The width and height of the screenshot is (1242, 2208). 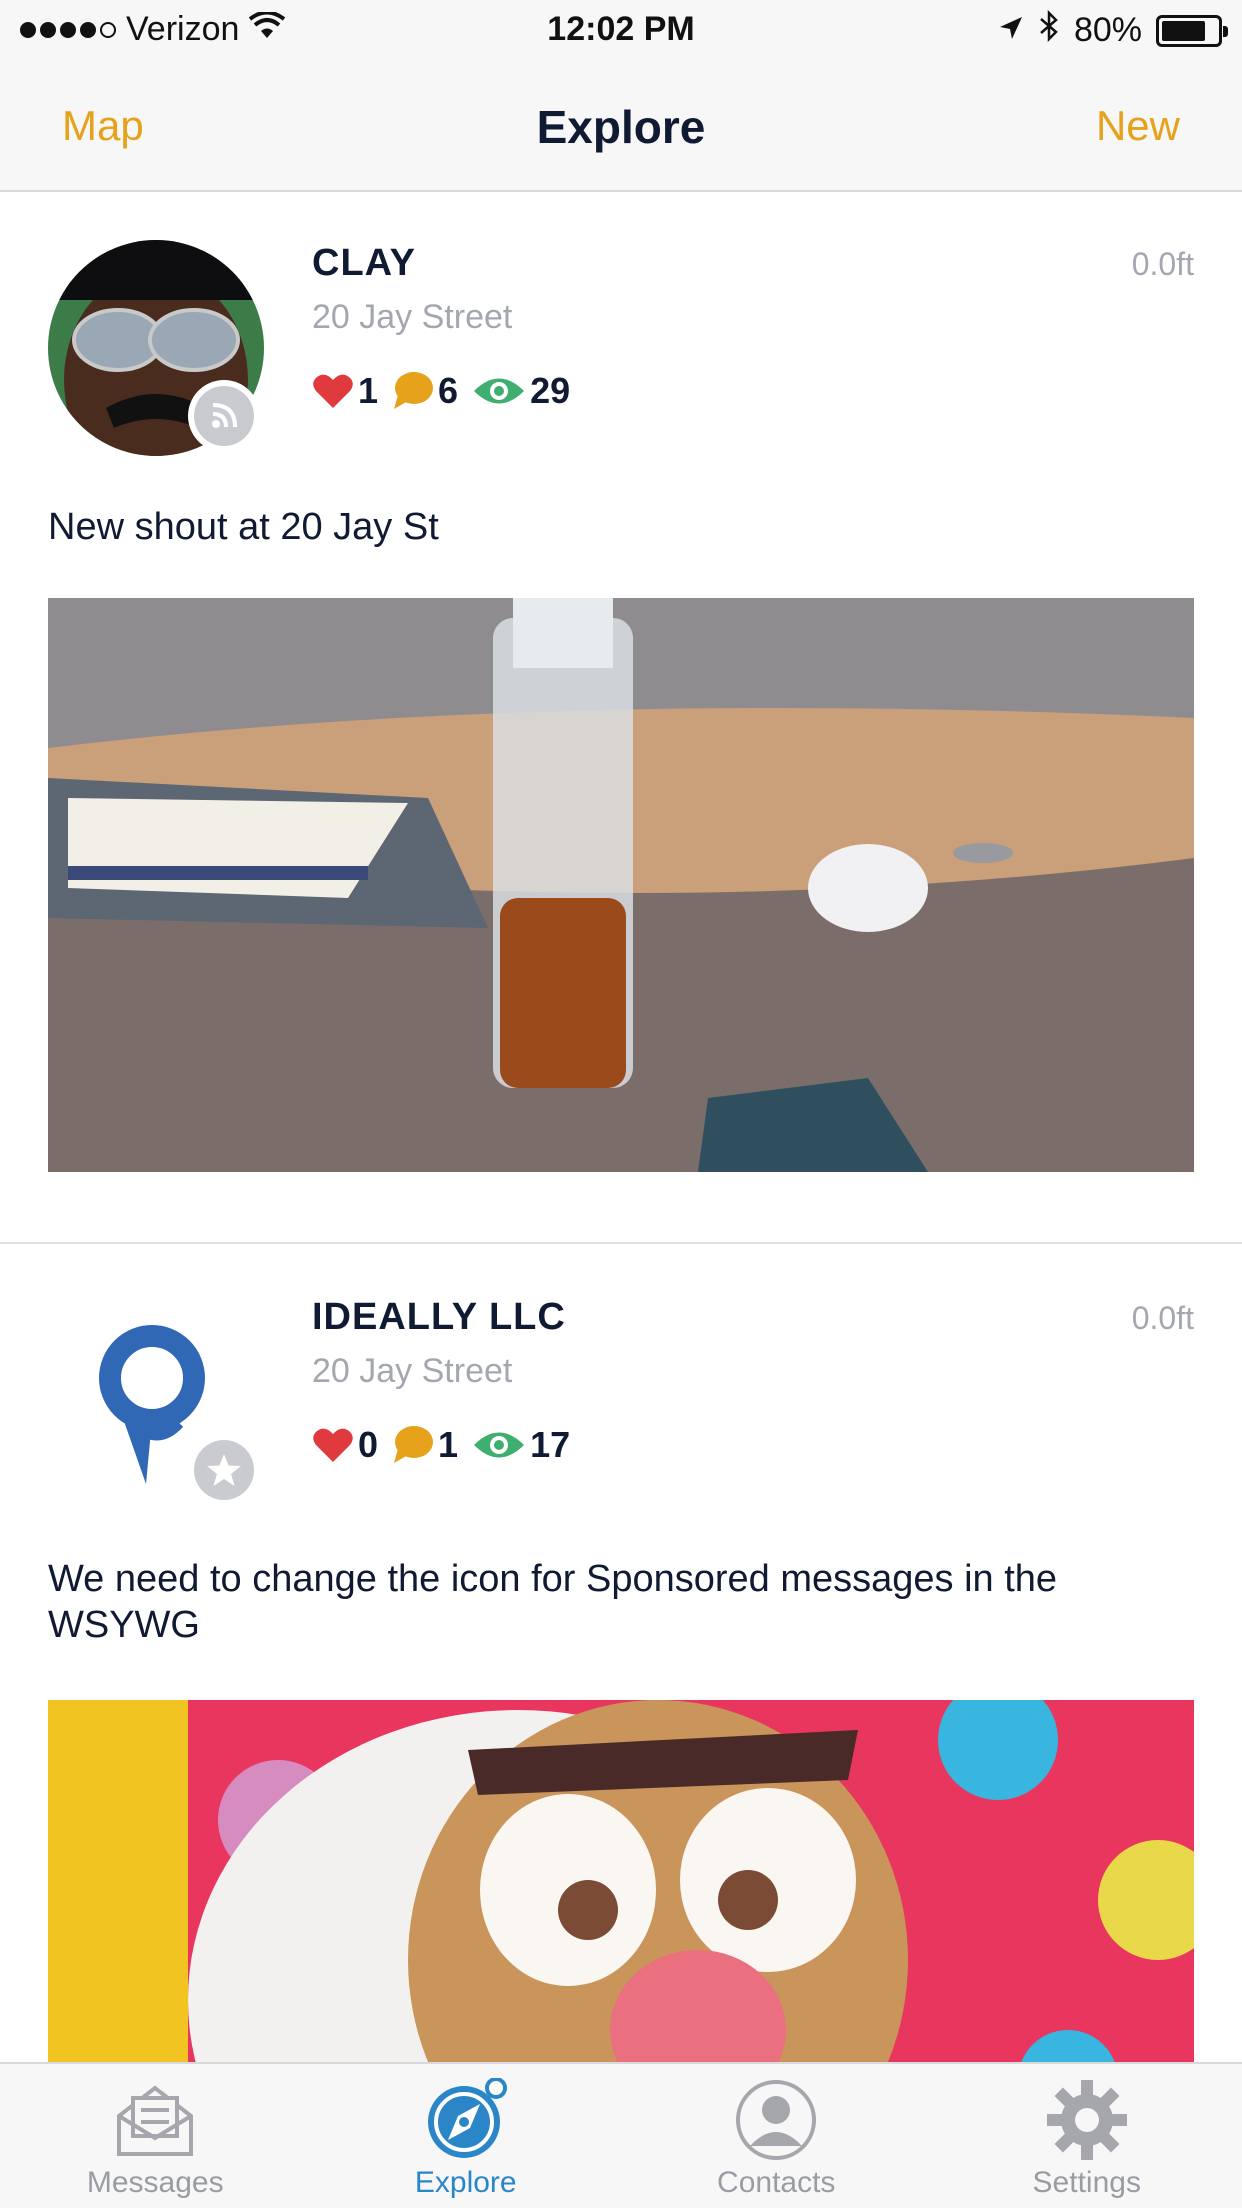 I want to click on broadcast-badge, so click(x=224, y=416).